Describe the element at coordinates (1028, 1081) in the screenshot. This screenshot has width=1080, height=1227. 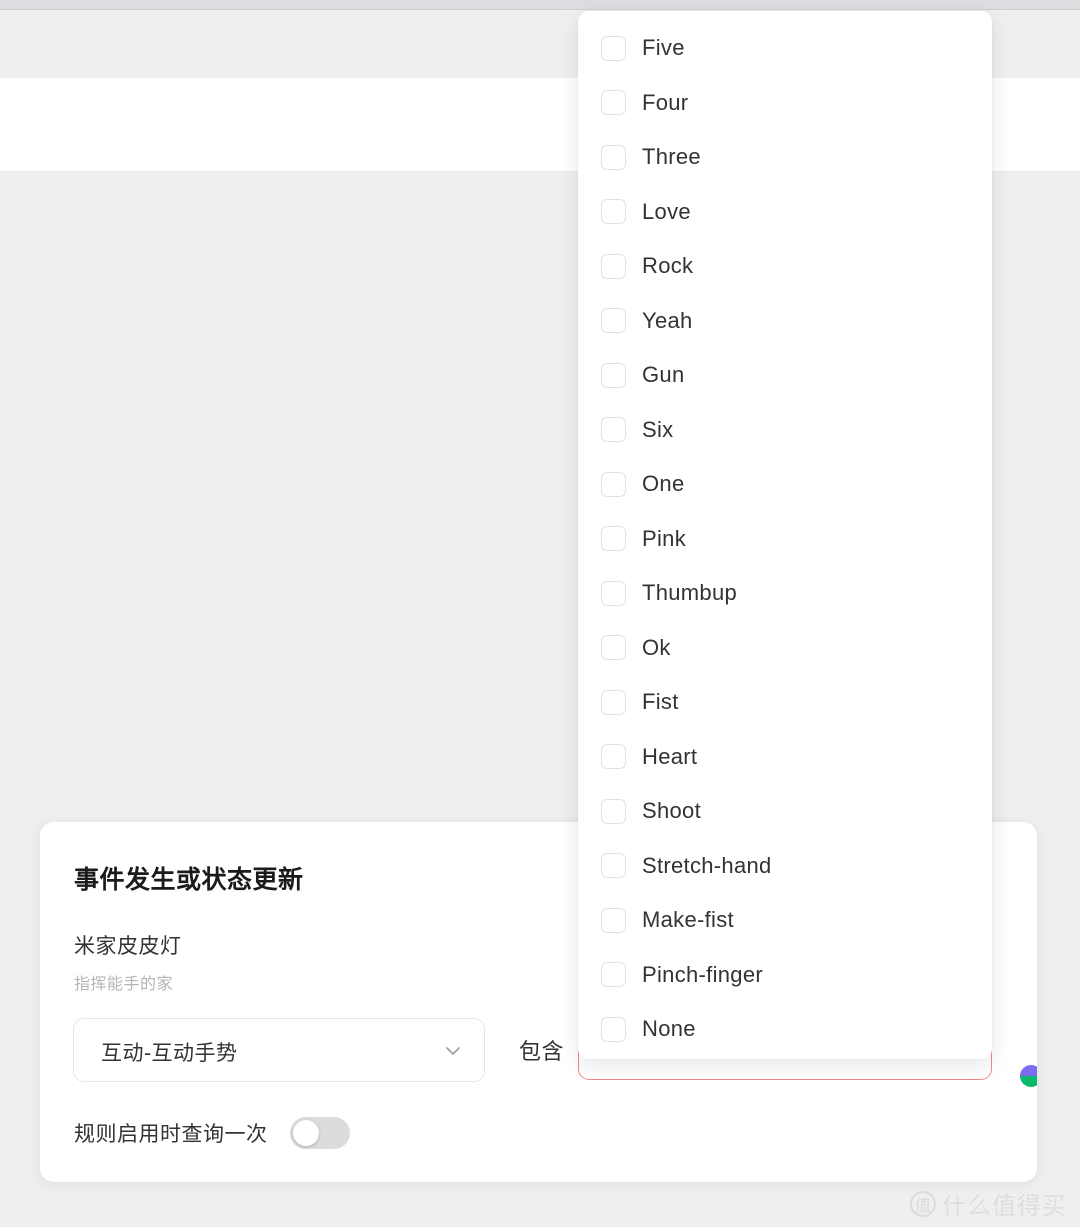
I see `status-dot-bottom` at that location.